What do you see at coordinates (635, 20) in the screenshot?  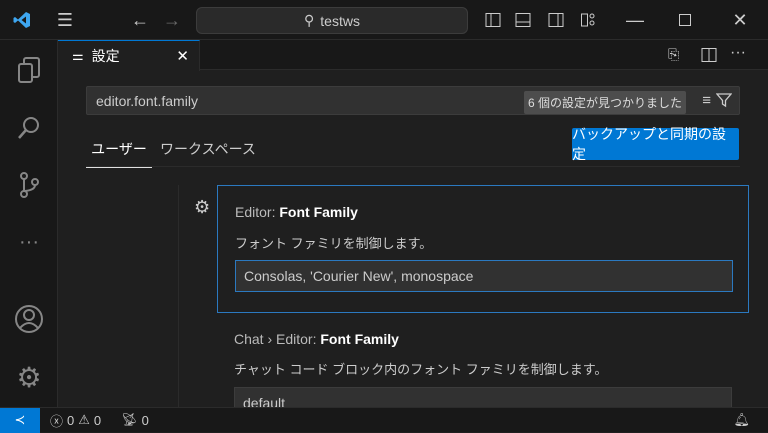 I see `minimize-icon: —` at bounding box center [635, 20].